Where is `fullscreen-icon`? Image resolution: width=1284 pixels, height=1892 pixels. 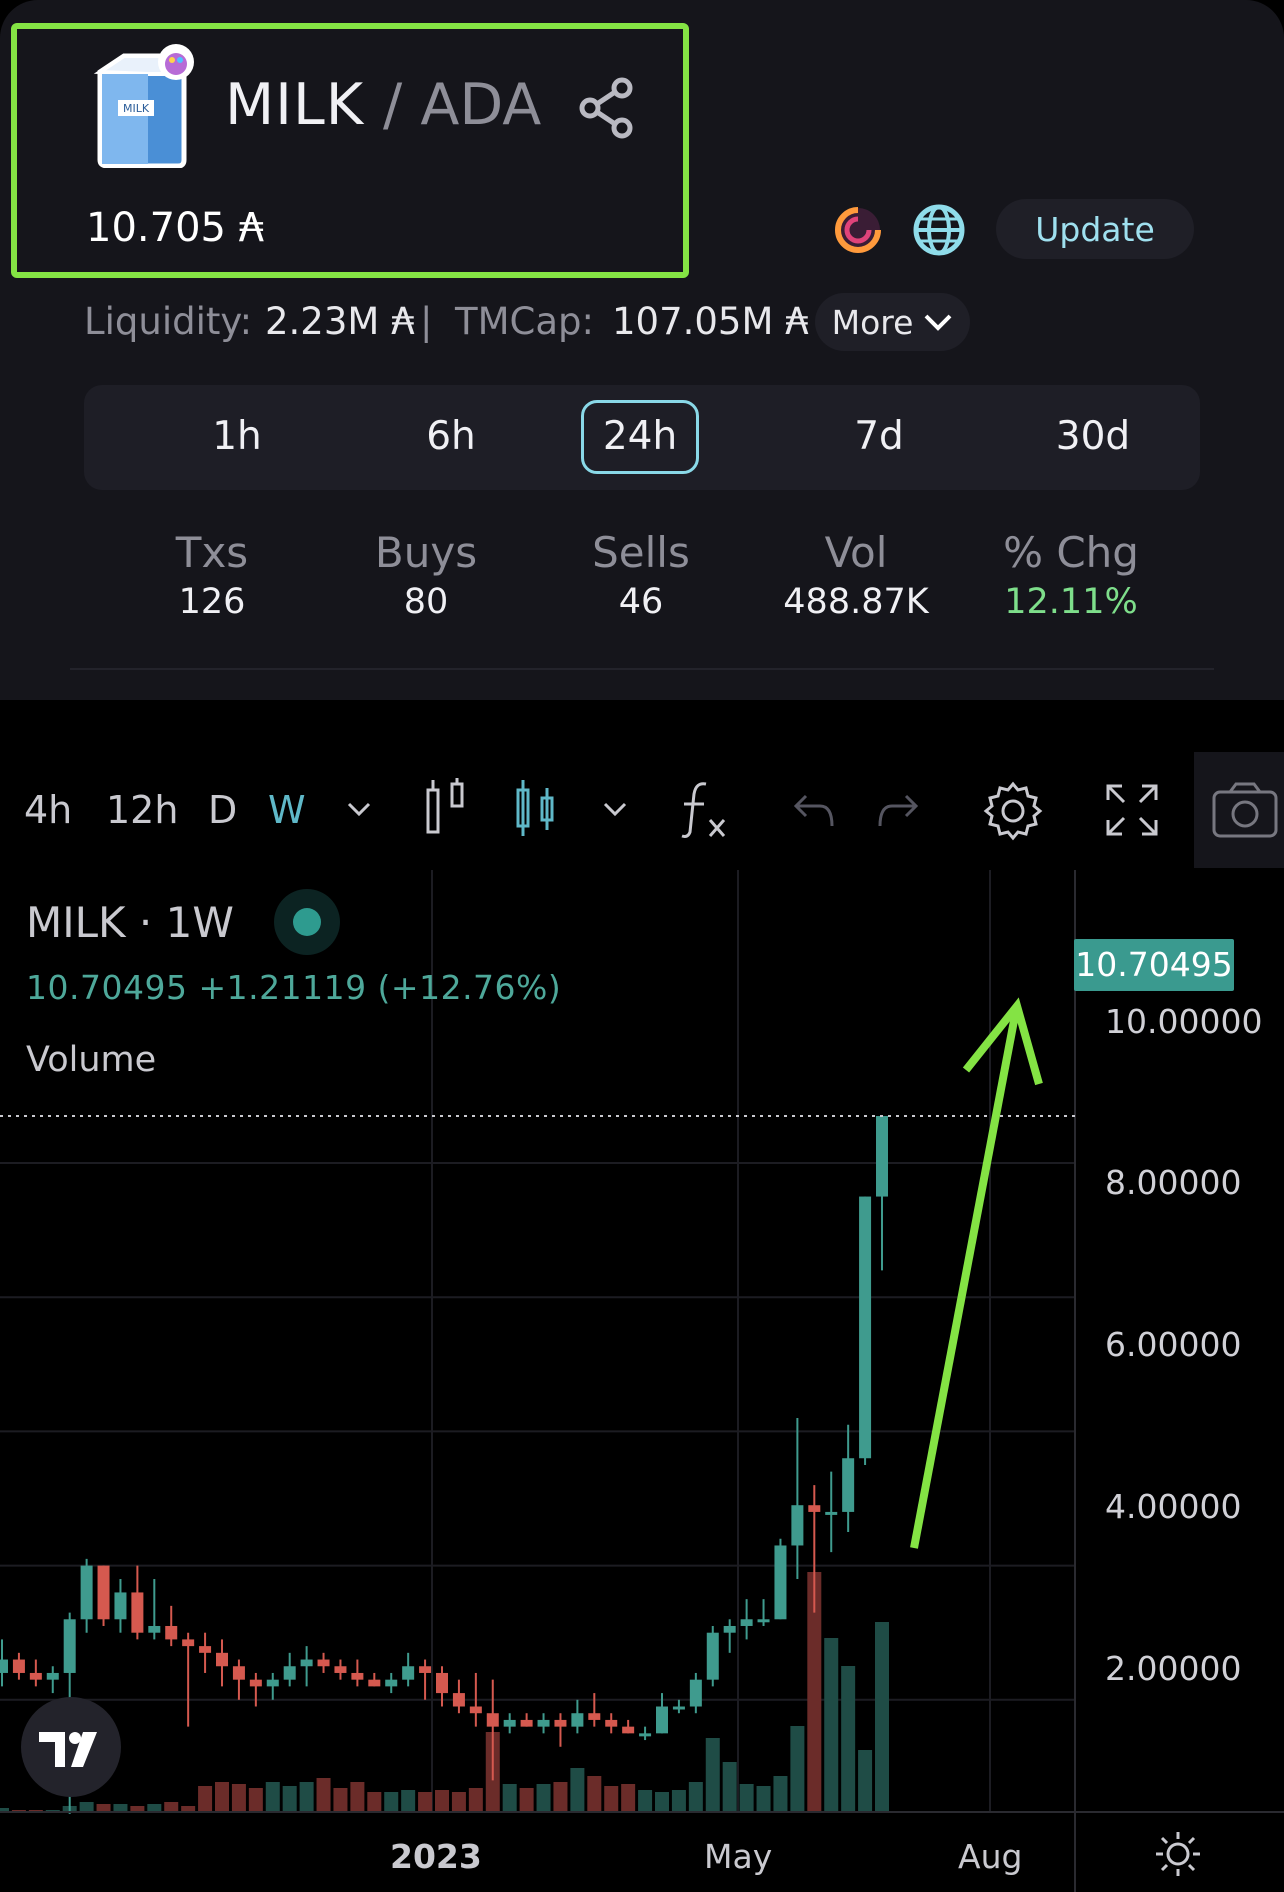
fullscreen-icon is located at coordinates (1132, 812).